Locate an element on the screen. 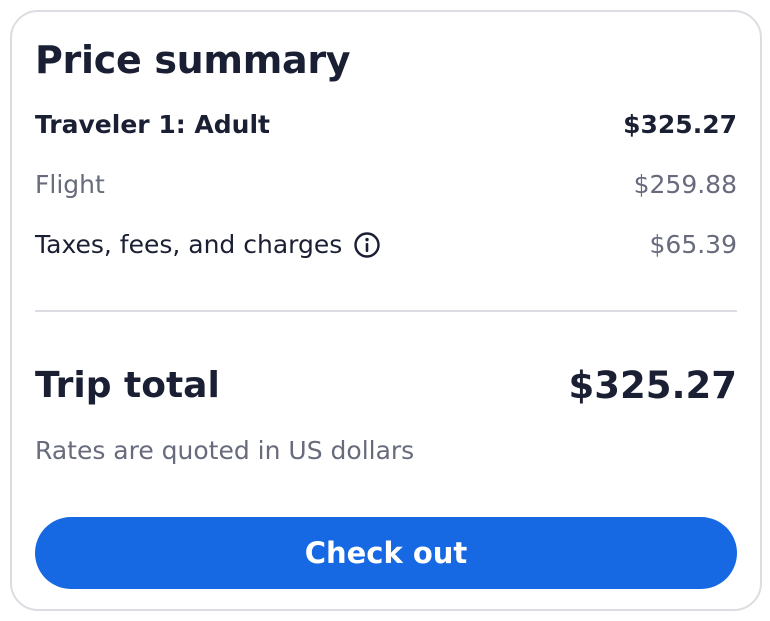  checkout-button: Check out is located at coordinates (386, 553).